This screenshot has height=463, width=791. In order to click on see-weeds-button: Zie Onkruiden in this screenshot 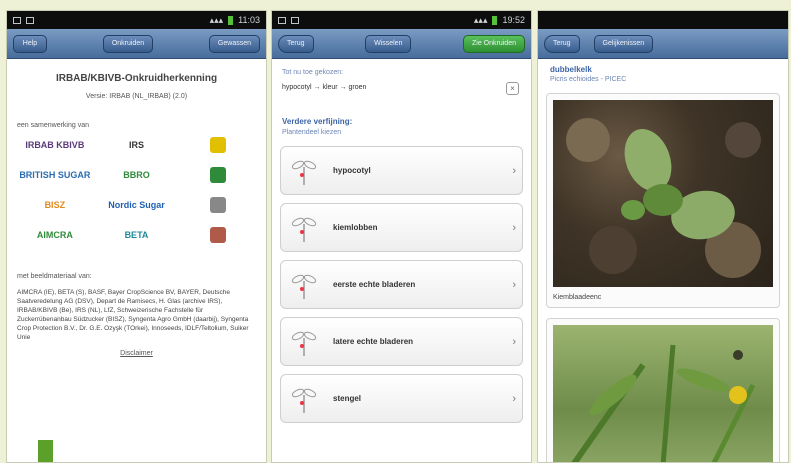, I will do `click(494, 43)`.